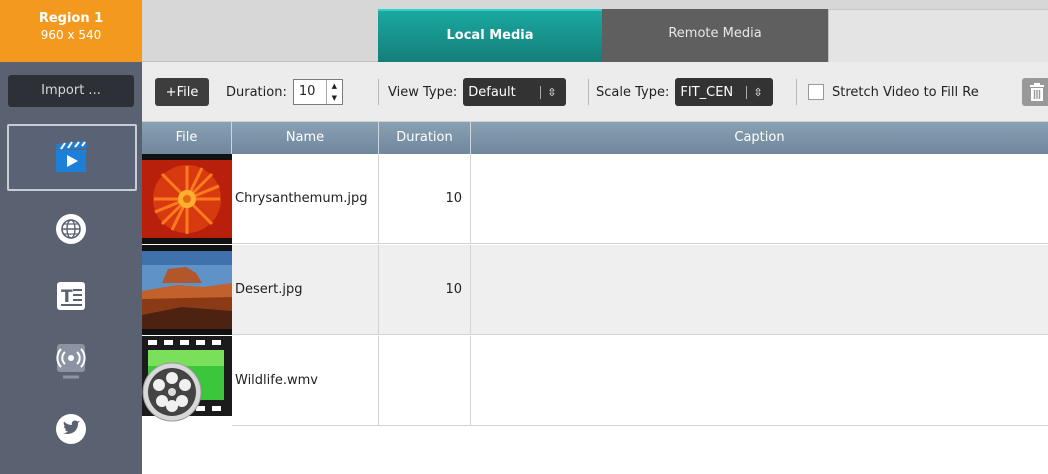  What do you see at coordinates (759, 138) in the screenshot?
I see `column-header-caption: Caption` at bounding box center [759, 138].